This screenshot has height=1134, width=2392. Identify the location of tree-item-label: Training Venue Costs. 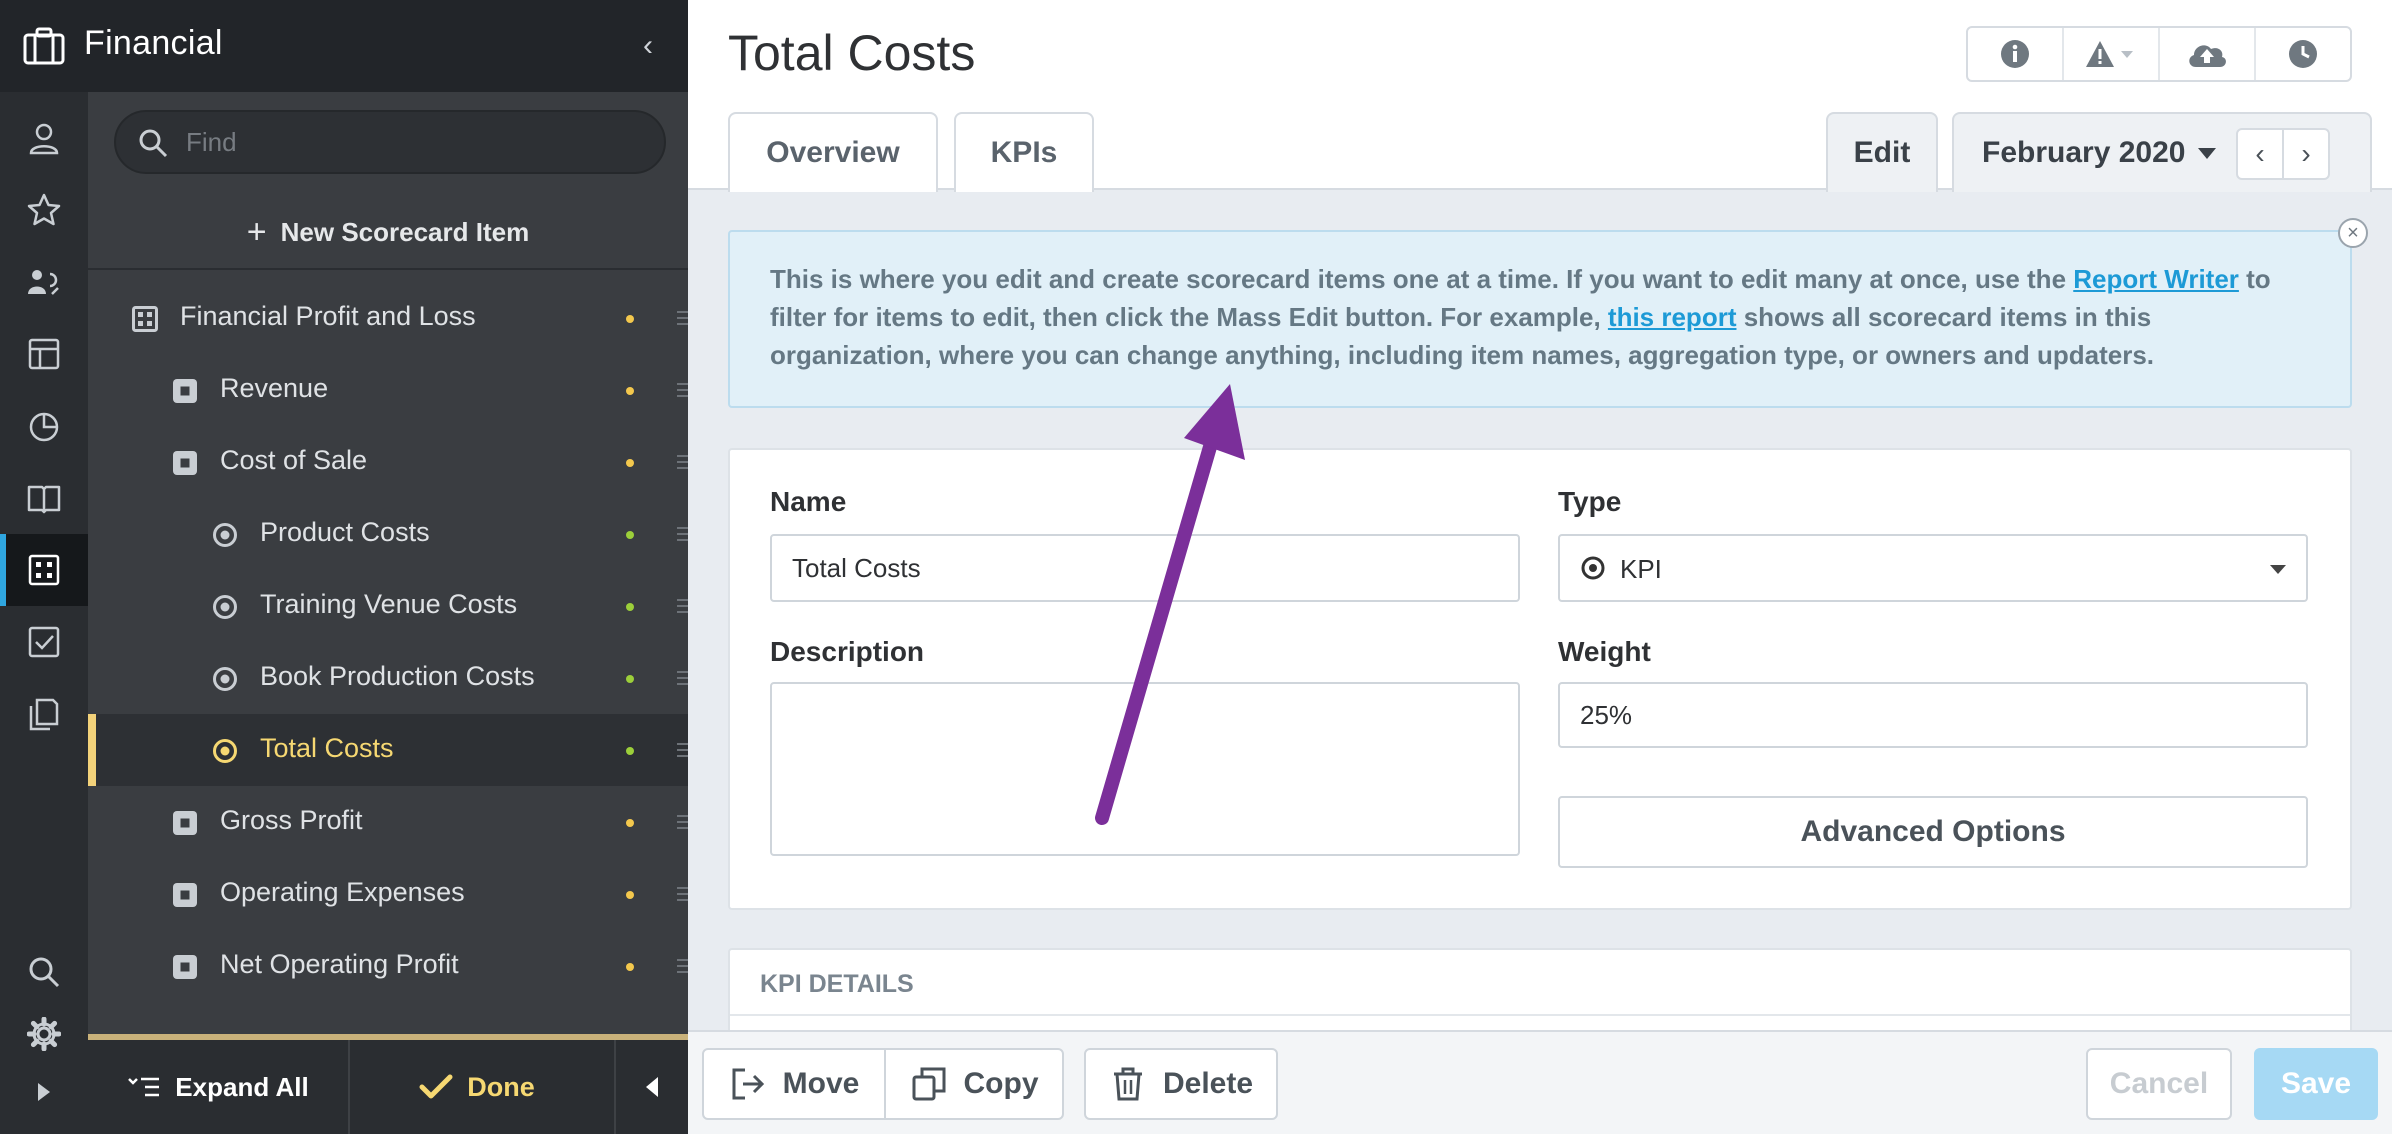
(389, 604).